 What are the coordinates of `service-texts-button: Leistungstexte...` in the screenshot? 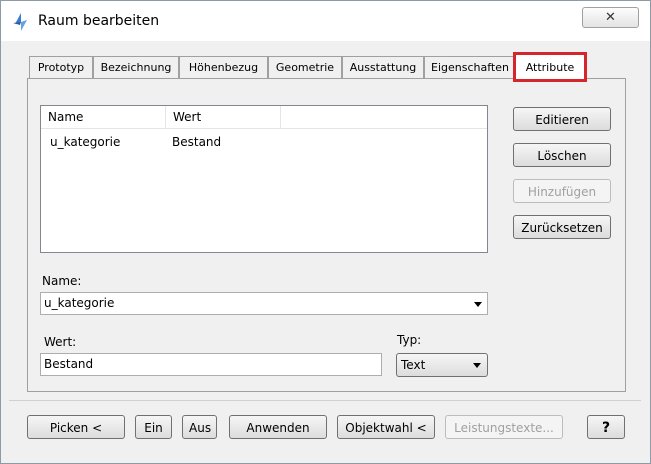 It's located at (504, 427).